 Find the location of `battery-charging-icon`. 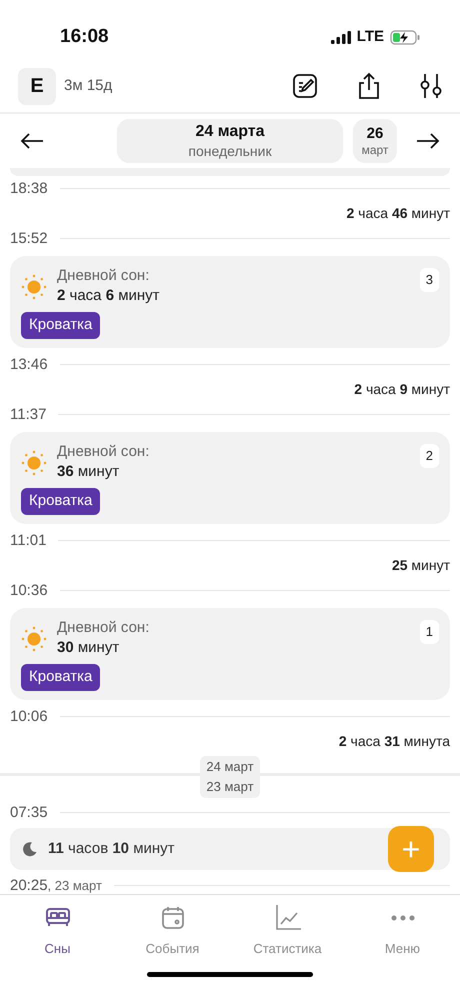

battery-charging-icon is located at coordinates (405, 37).